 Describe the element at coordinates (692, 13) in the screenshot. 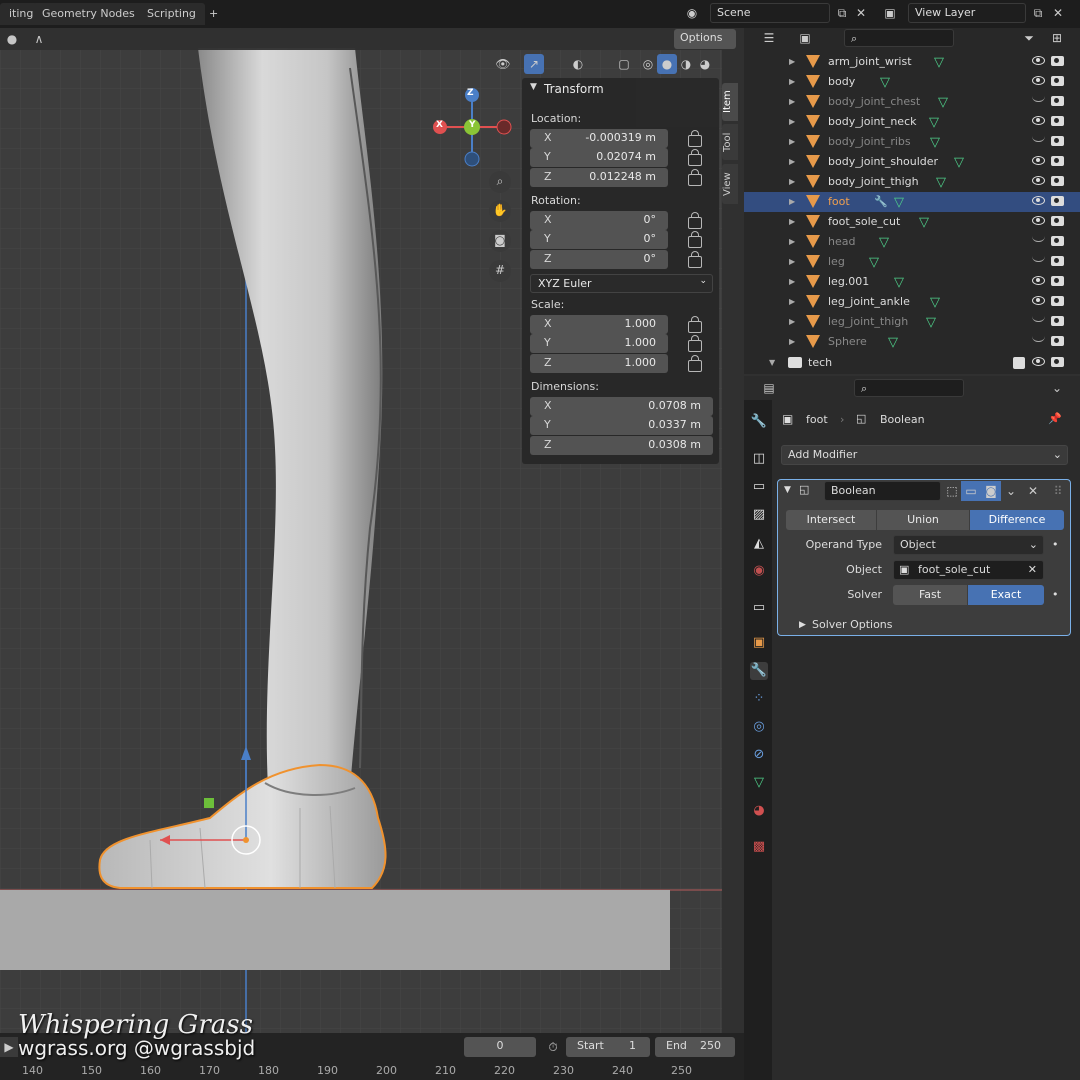

I see `scene-icon: ◉` at that location.